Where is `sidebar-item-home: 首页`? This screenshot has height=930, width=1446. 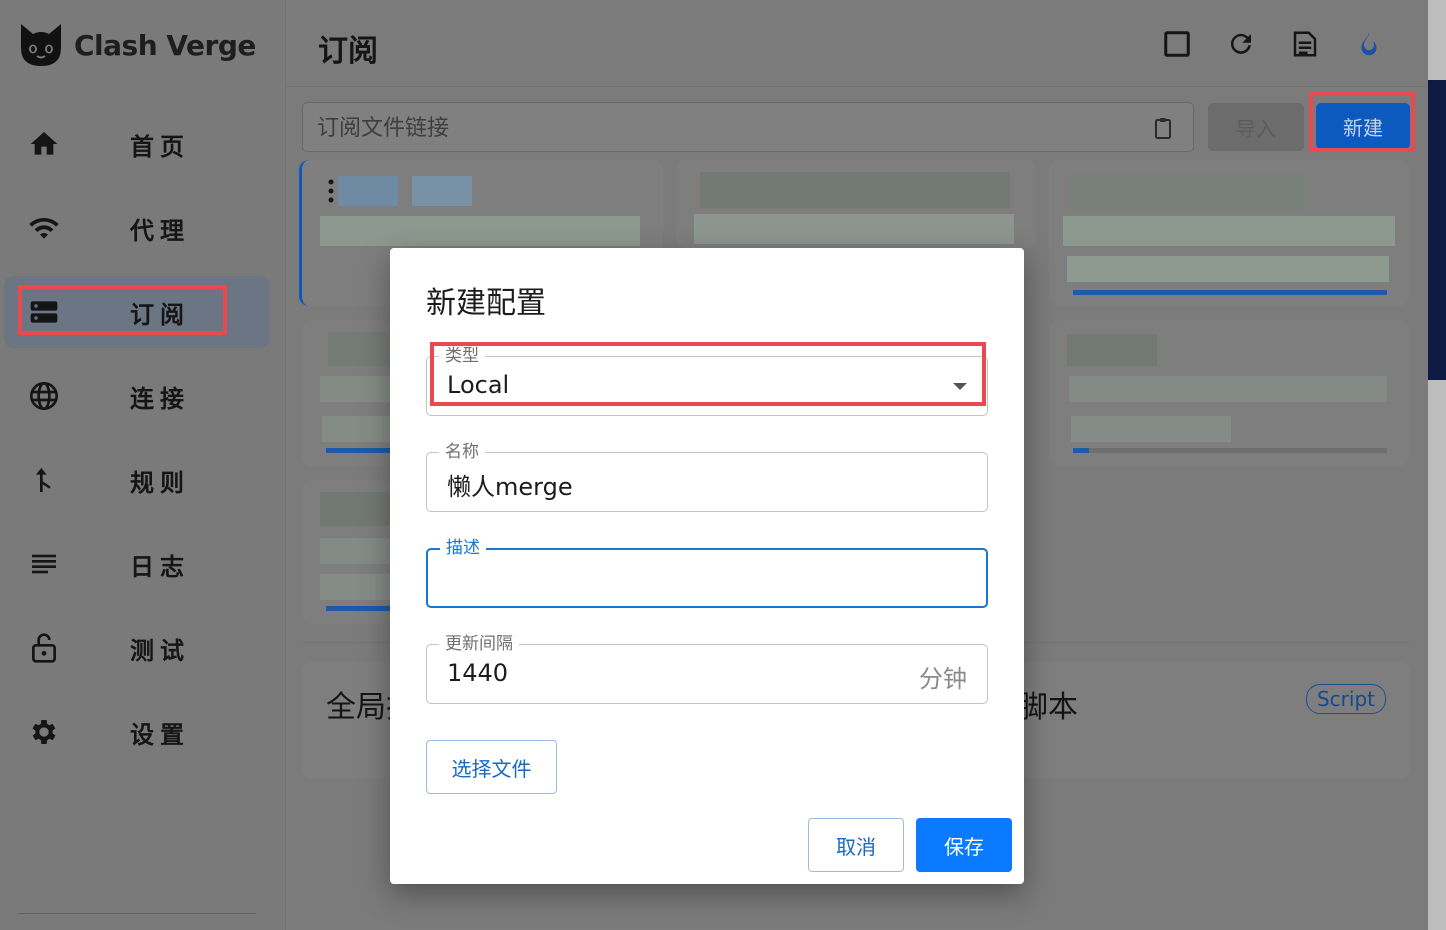
sidebar-item-home: 首页 is located at coordinates (137, 144).